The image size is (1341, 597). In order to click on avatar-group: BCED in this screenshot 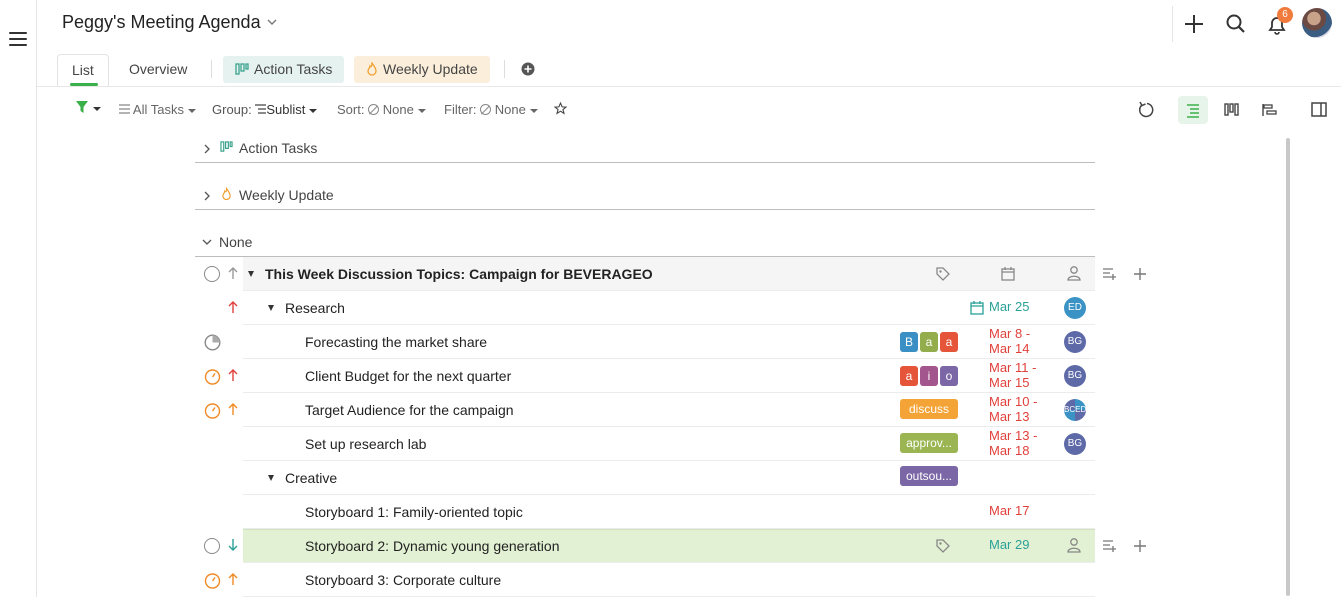, I will do `click(1075, 410)`.